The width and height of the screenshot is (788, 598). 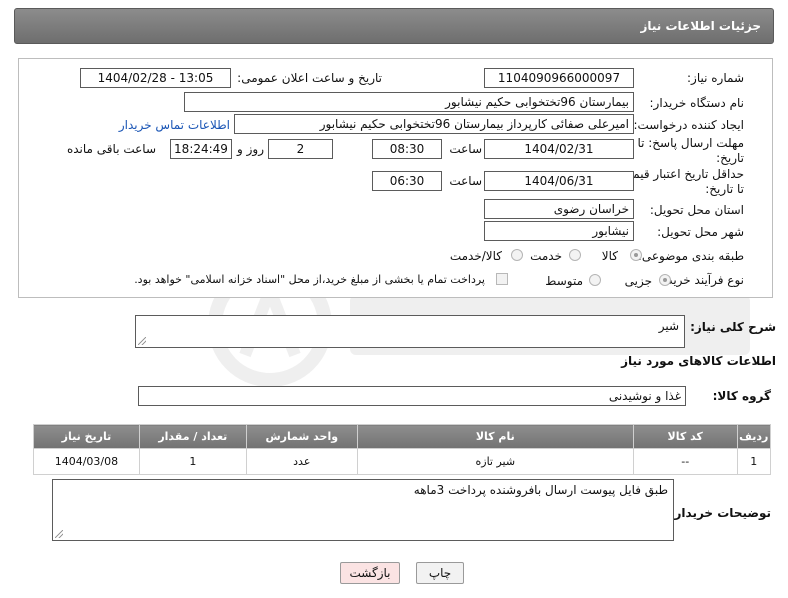 I want to click on city-field: نیشابور, so click(x=559, y=231).